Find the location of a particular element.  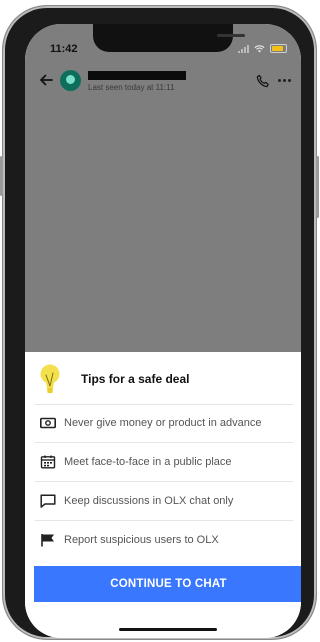

tip-item: Keep discussions in OLX chat only is located at coordinates (164, 501).